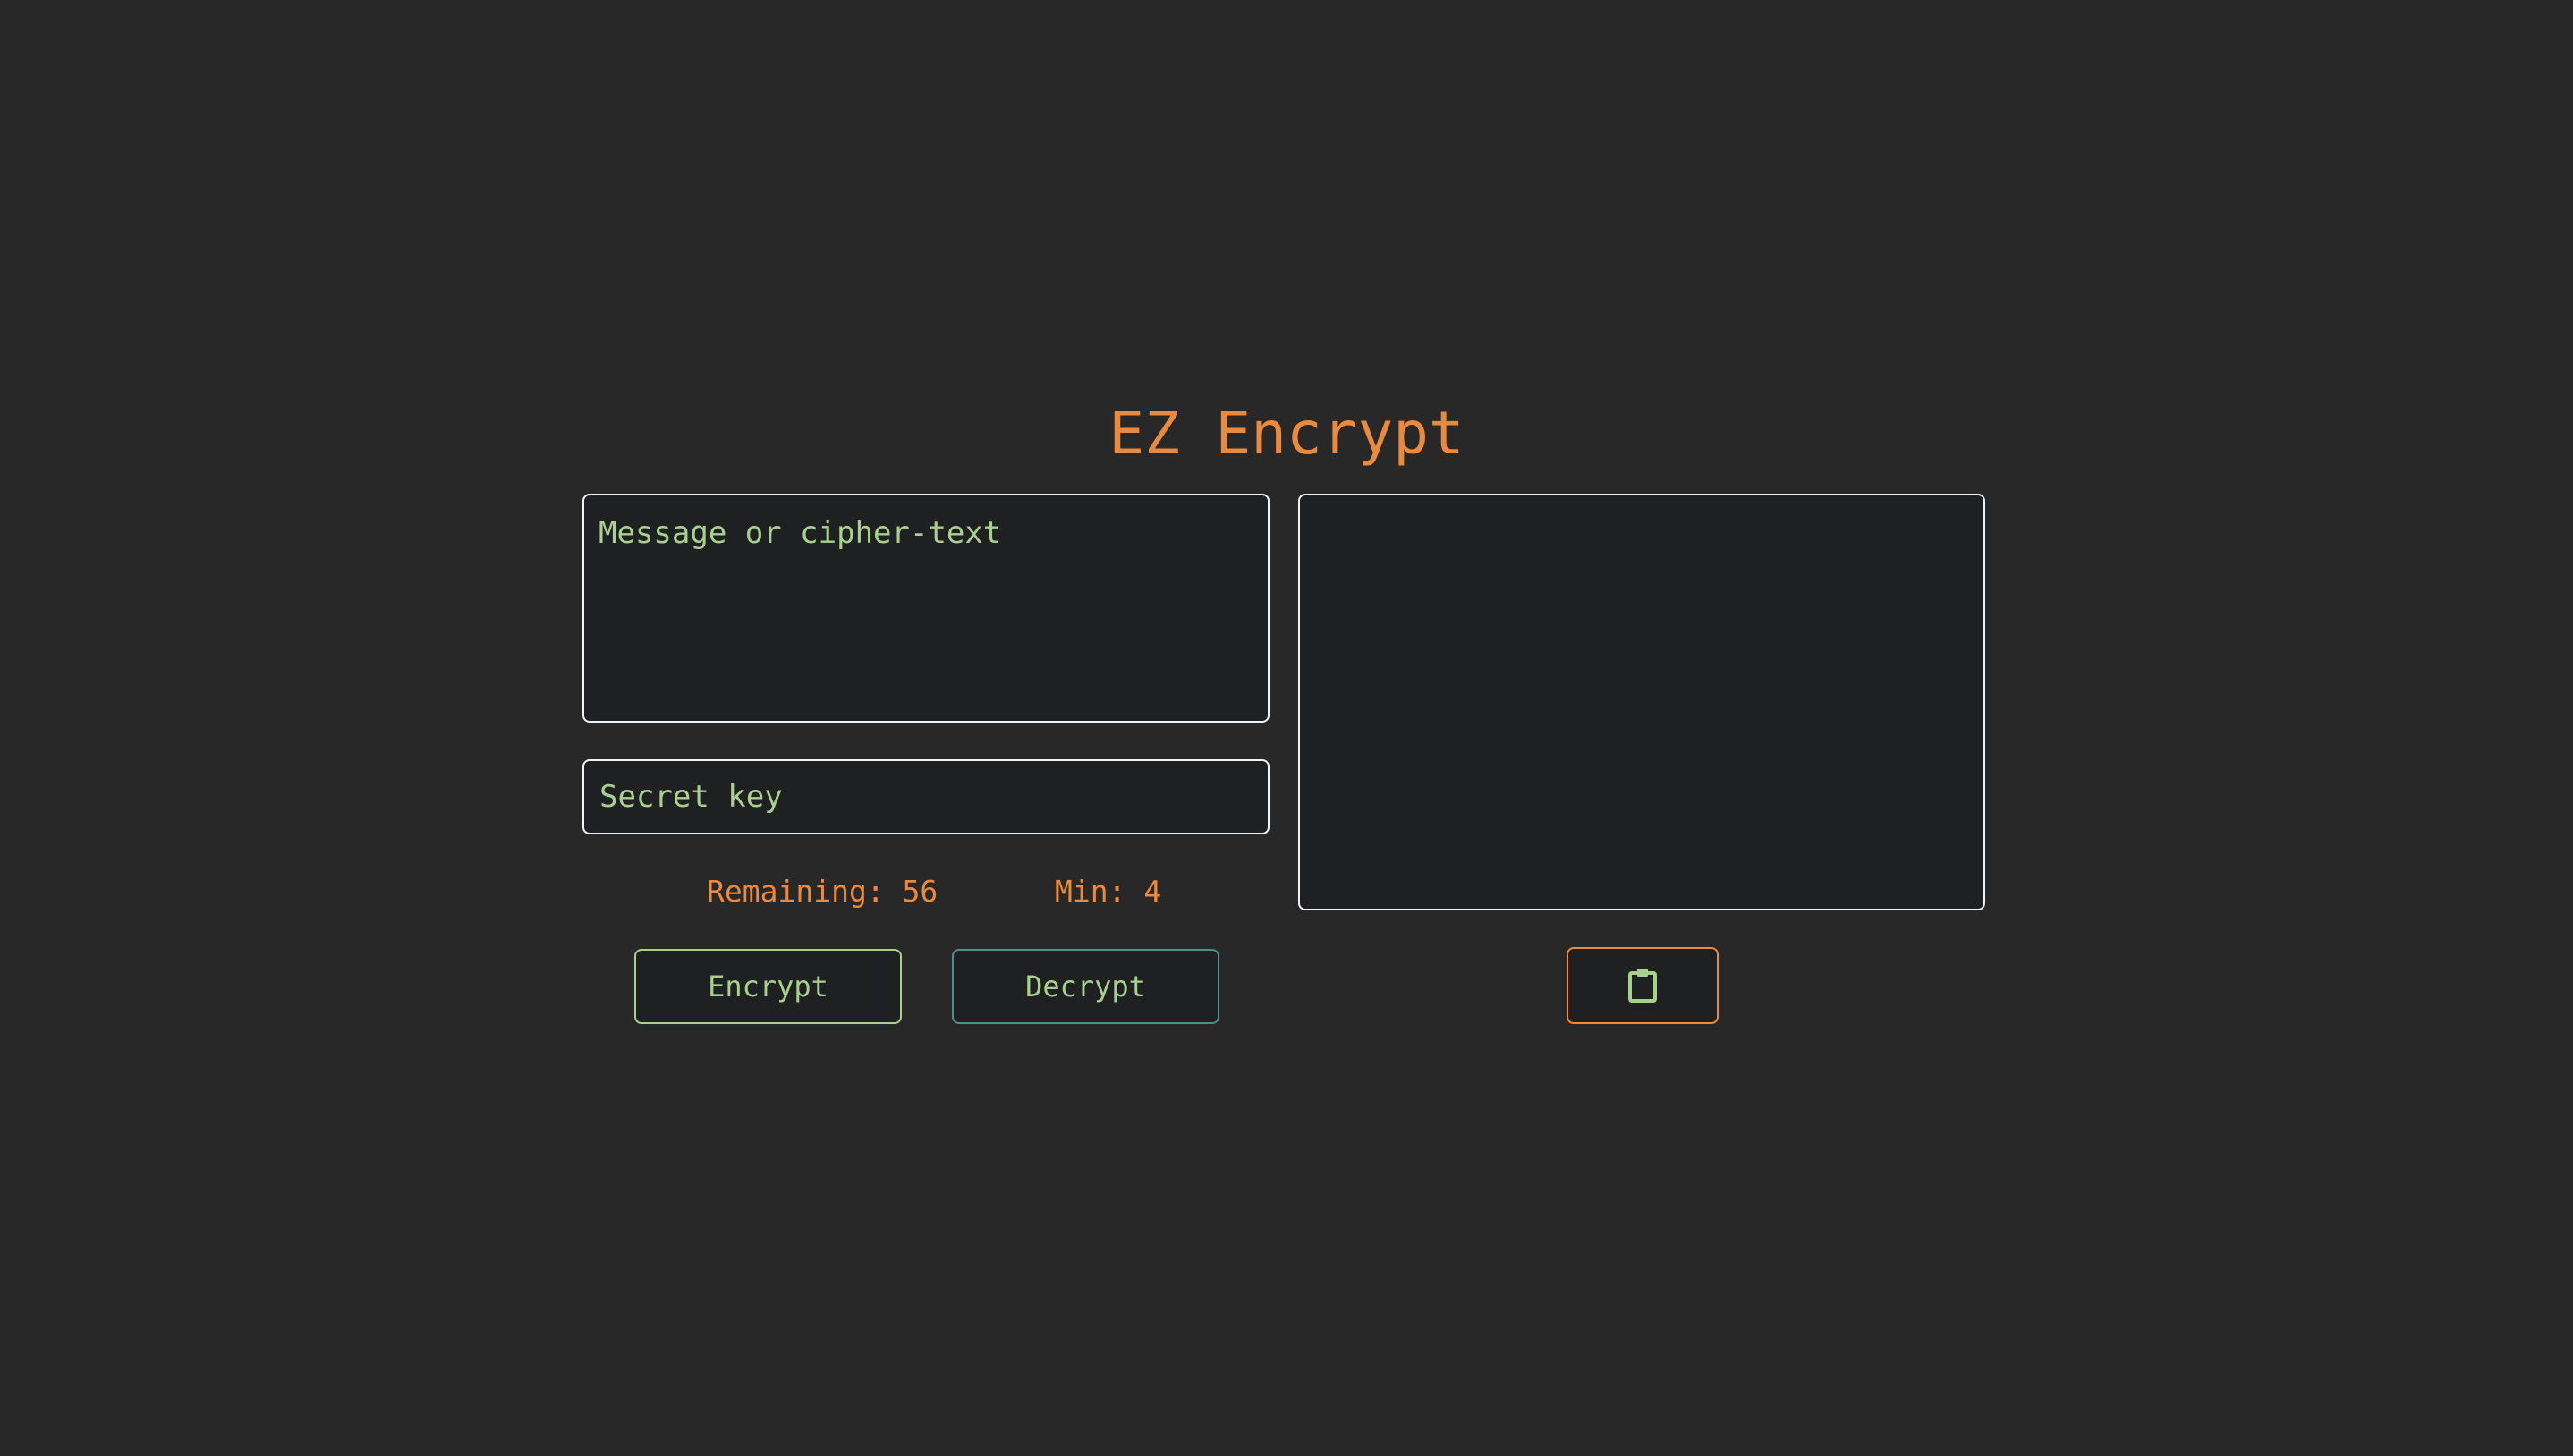  What do you see at coordinates (768, 986) in the screenshot?
I see `encrypt-button: Encrypt` at bounding box center [768, 986].